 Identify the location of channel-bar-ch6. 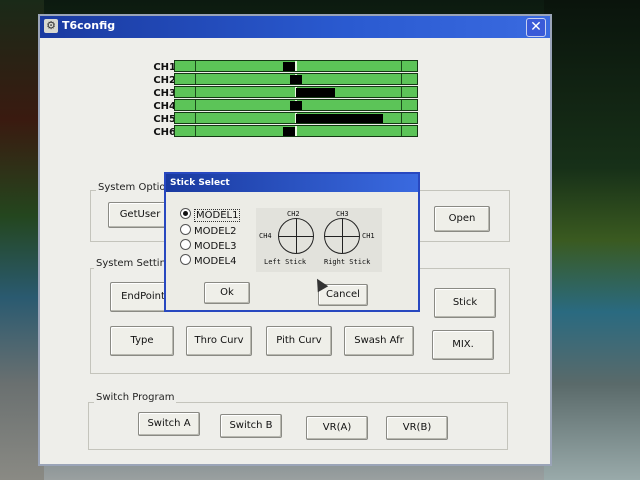
(296, 131).